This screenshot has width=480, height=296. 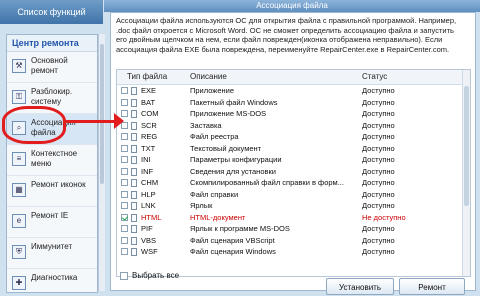 What do you see at coordinates (218, 217) in the screenshot?
I see `file-description-cell: HTML-документ` at bounding box center [218, 217].